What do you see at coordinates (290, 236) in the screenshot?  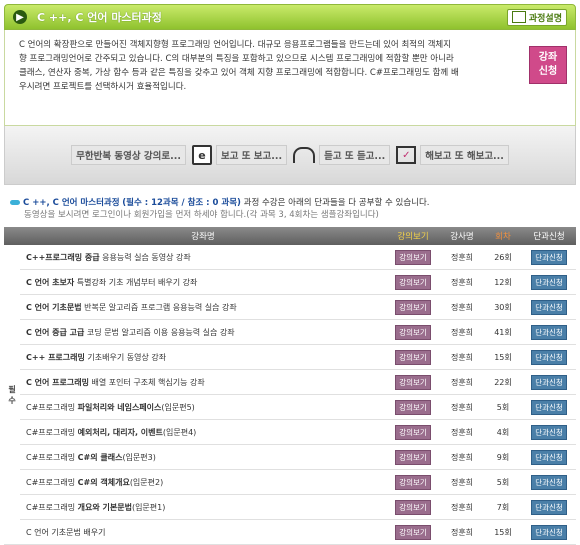 I see `table-header-row: 강좌명 강의보기 강사명 회차 단과신청` at bounding box center [290, 236].